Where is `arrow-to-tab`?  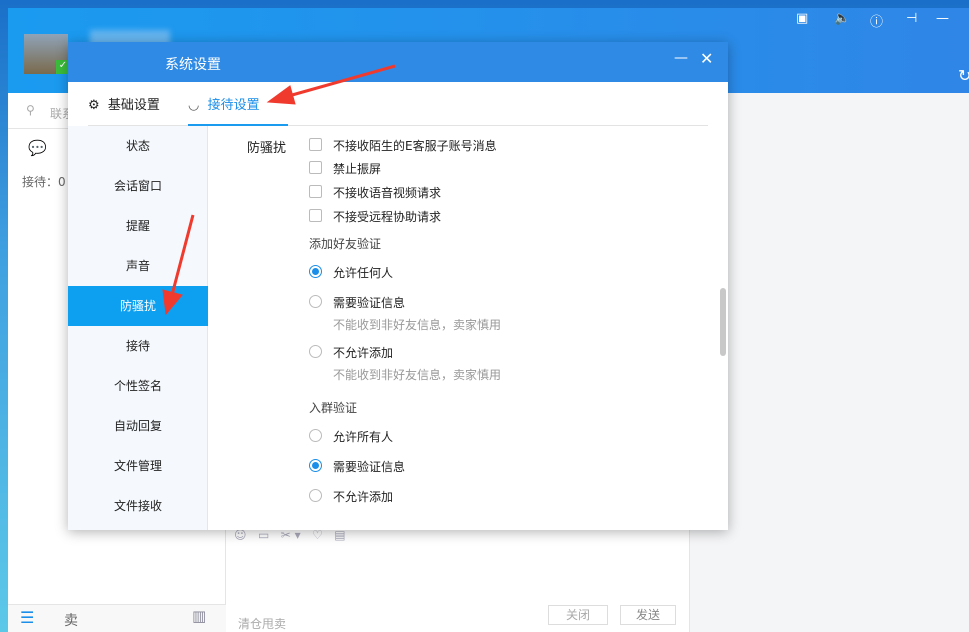 arrow-to-tab is located at coordinates (340, 81).